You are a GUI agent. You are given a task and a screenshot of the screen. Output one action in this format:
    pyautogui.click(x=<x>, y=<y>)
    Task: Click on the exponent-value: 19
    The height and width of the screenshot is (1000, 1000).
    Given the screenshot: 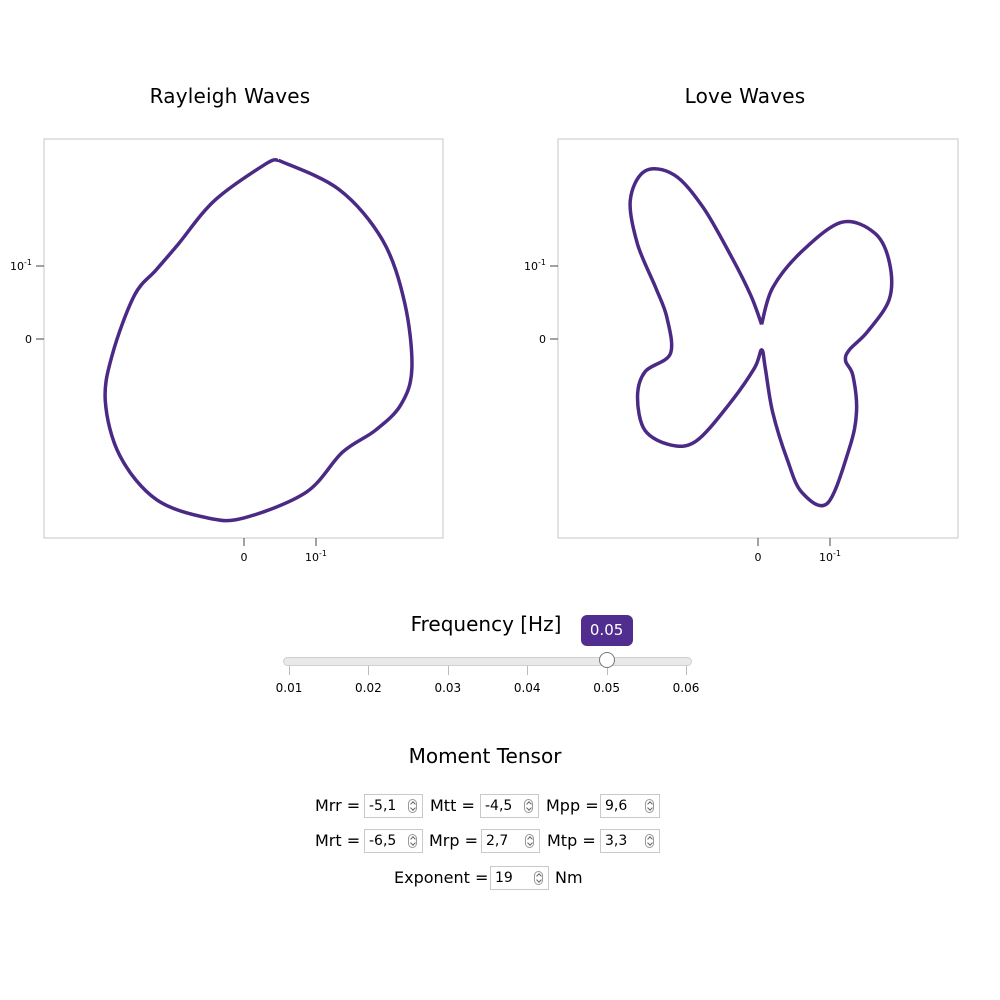 What is the action you would take?
    pyautogui.click(x=504, y=878)
    